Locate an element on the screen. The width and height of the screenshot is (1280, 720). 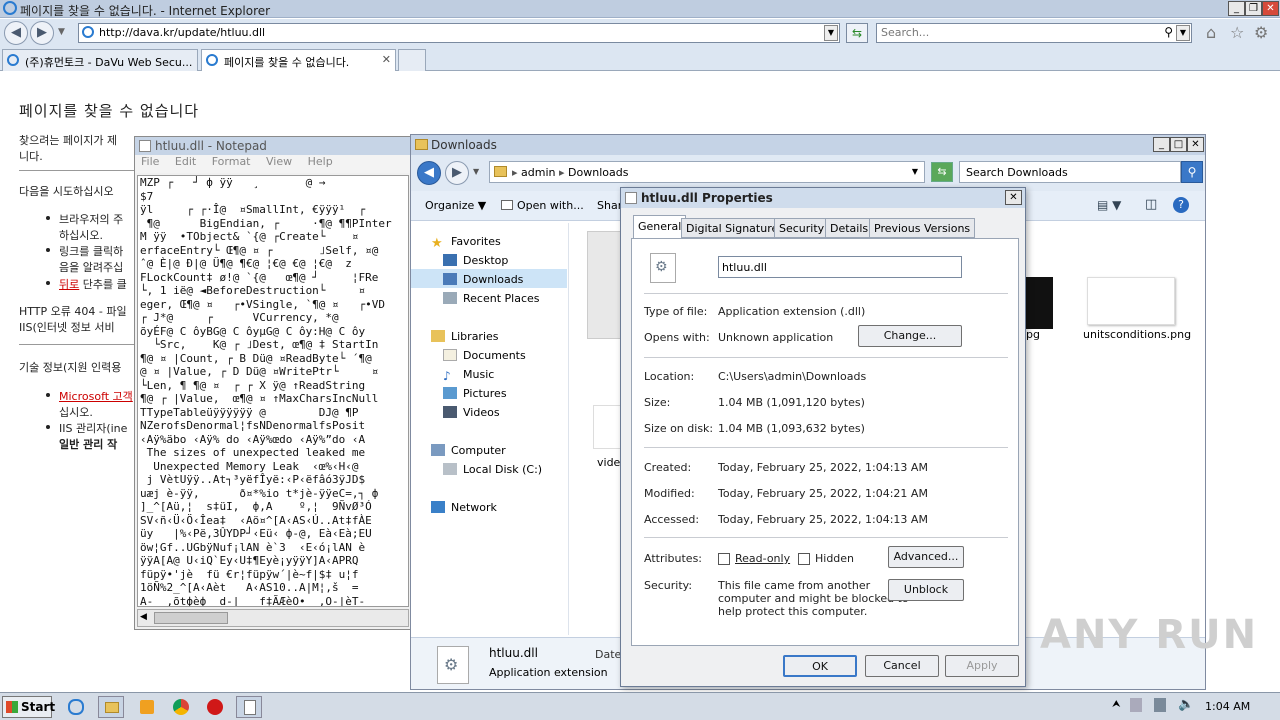
share-button: Shar is located at coordinates (609, 205).